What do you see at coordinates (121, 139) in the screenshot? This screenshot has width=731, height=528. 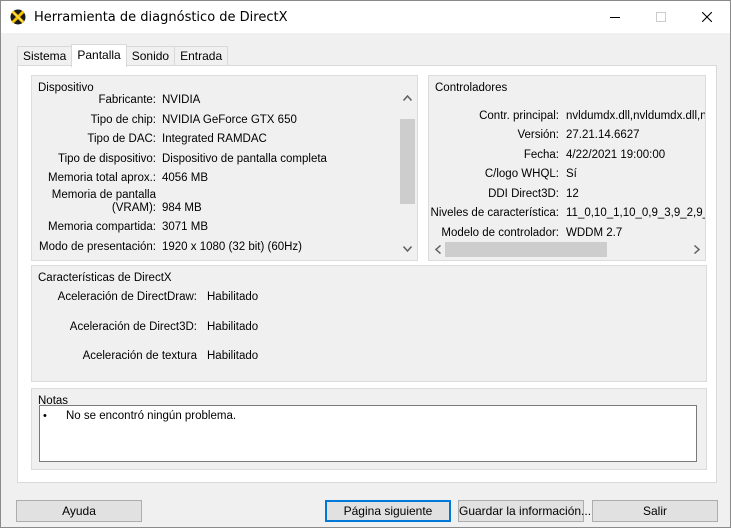 I see `device-label: Tipo de DAC:` at bounding box center [121, 139].